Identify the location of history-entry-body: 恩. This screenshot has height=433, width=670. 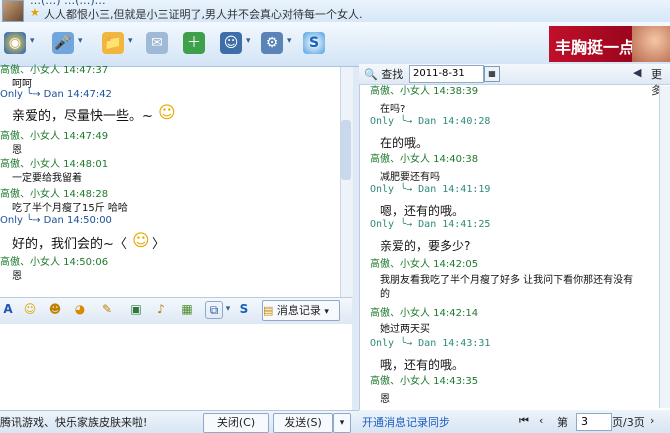
(385, 399).